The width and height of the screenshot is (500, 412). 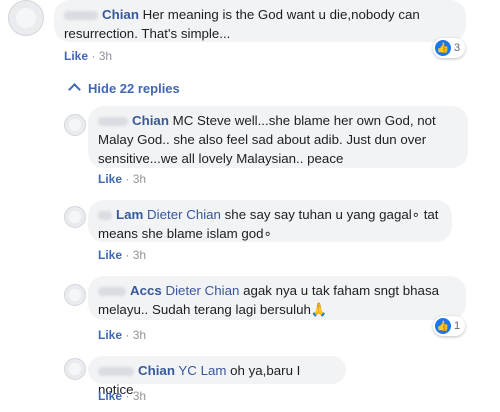 I want to click on reaction-badge: 👍 1, so click(x=449, y=326).